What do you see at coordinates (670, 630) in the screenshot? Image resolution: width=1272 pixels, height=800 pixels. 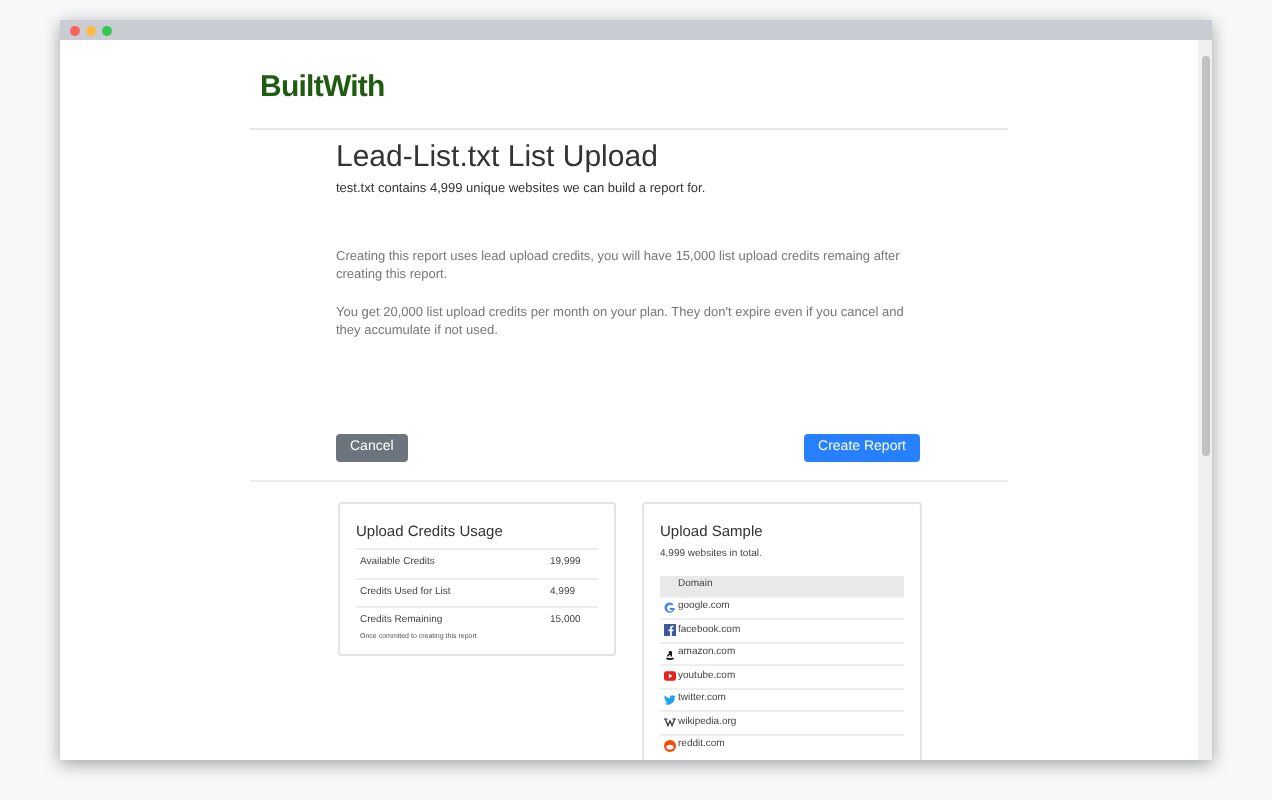 I see `f-logo-icon` at bounding box center [670, 630].